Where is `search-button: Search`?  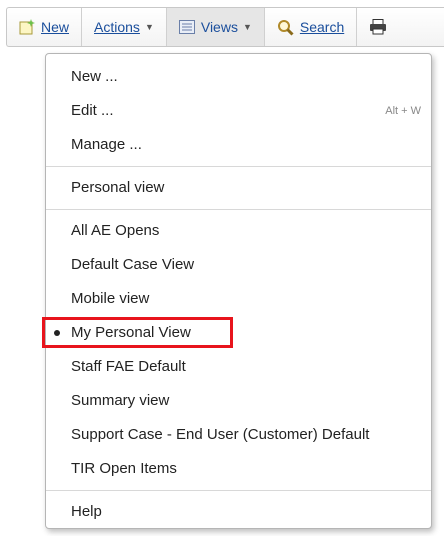
search-button: Search is located at coordinates (311, 27).